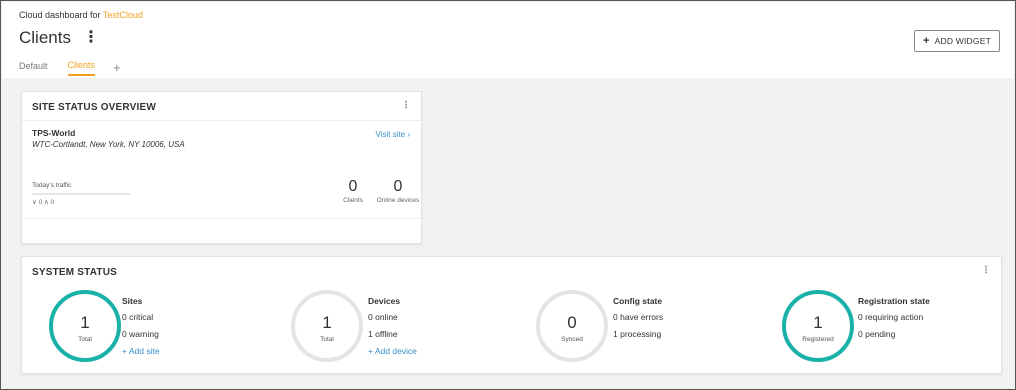 This screenshot has width=1016, height=390. What do you see at coordinates (891, 317) in the screenshot?
I see `section-line: 0 requiring action` at bounding box center [891, 317].